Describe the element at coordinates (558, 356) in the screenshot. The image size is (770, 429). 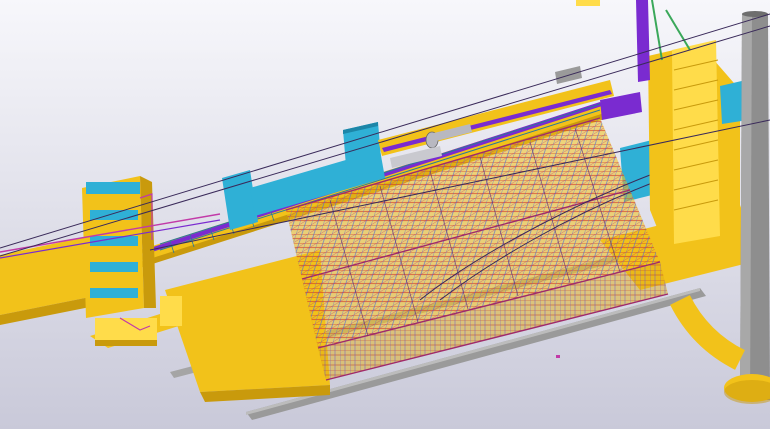
I see `marker-dot` at that location.